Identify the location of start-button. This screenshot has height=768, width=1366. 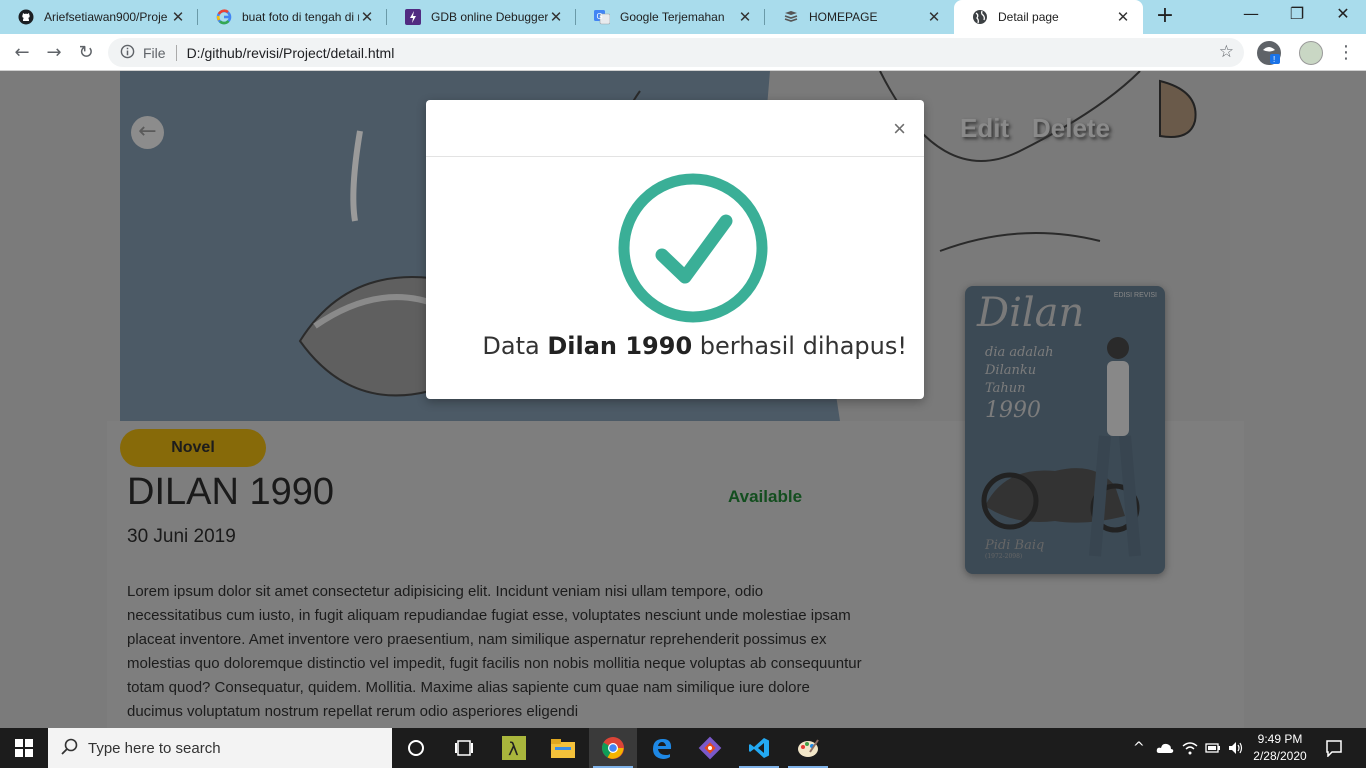
(24, 748).